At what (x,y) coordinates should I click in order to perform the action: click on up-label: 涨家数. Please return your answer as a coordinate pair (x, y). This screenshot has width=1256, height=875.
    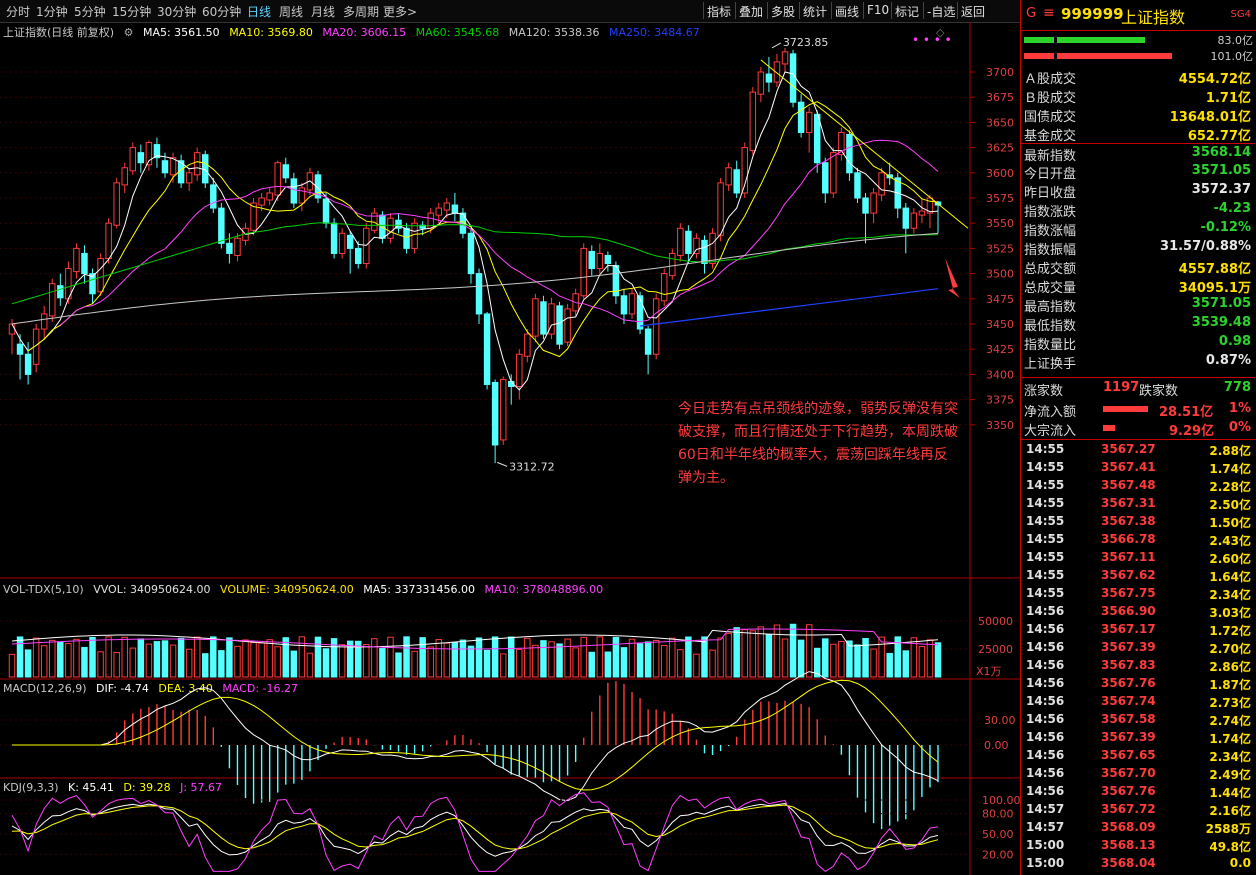
    Looking at the image, I should click on (1044, 391).